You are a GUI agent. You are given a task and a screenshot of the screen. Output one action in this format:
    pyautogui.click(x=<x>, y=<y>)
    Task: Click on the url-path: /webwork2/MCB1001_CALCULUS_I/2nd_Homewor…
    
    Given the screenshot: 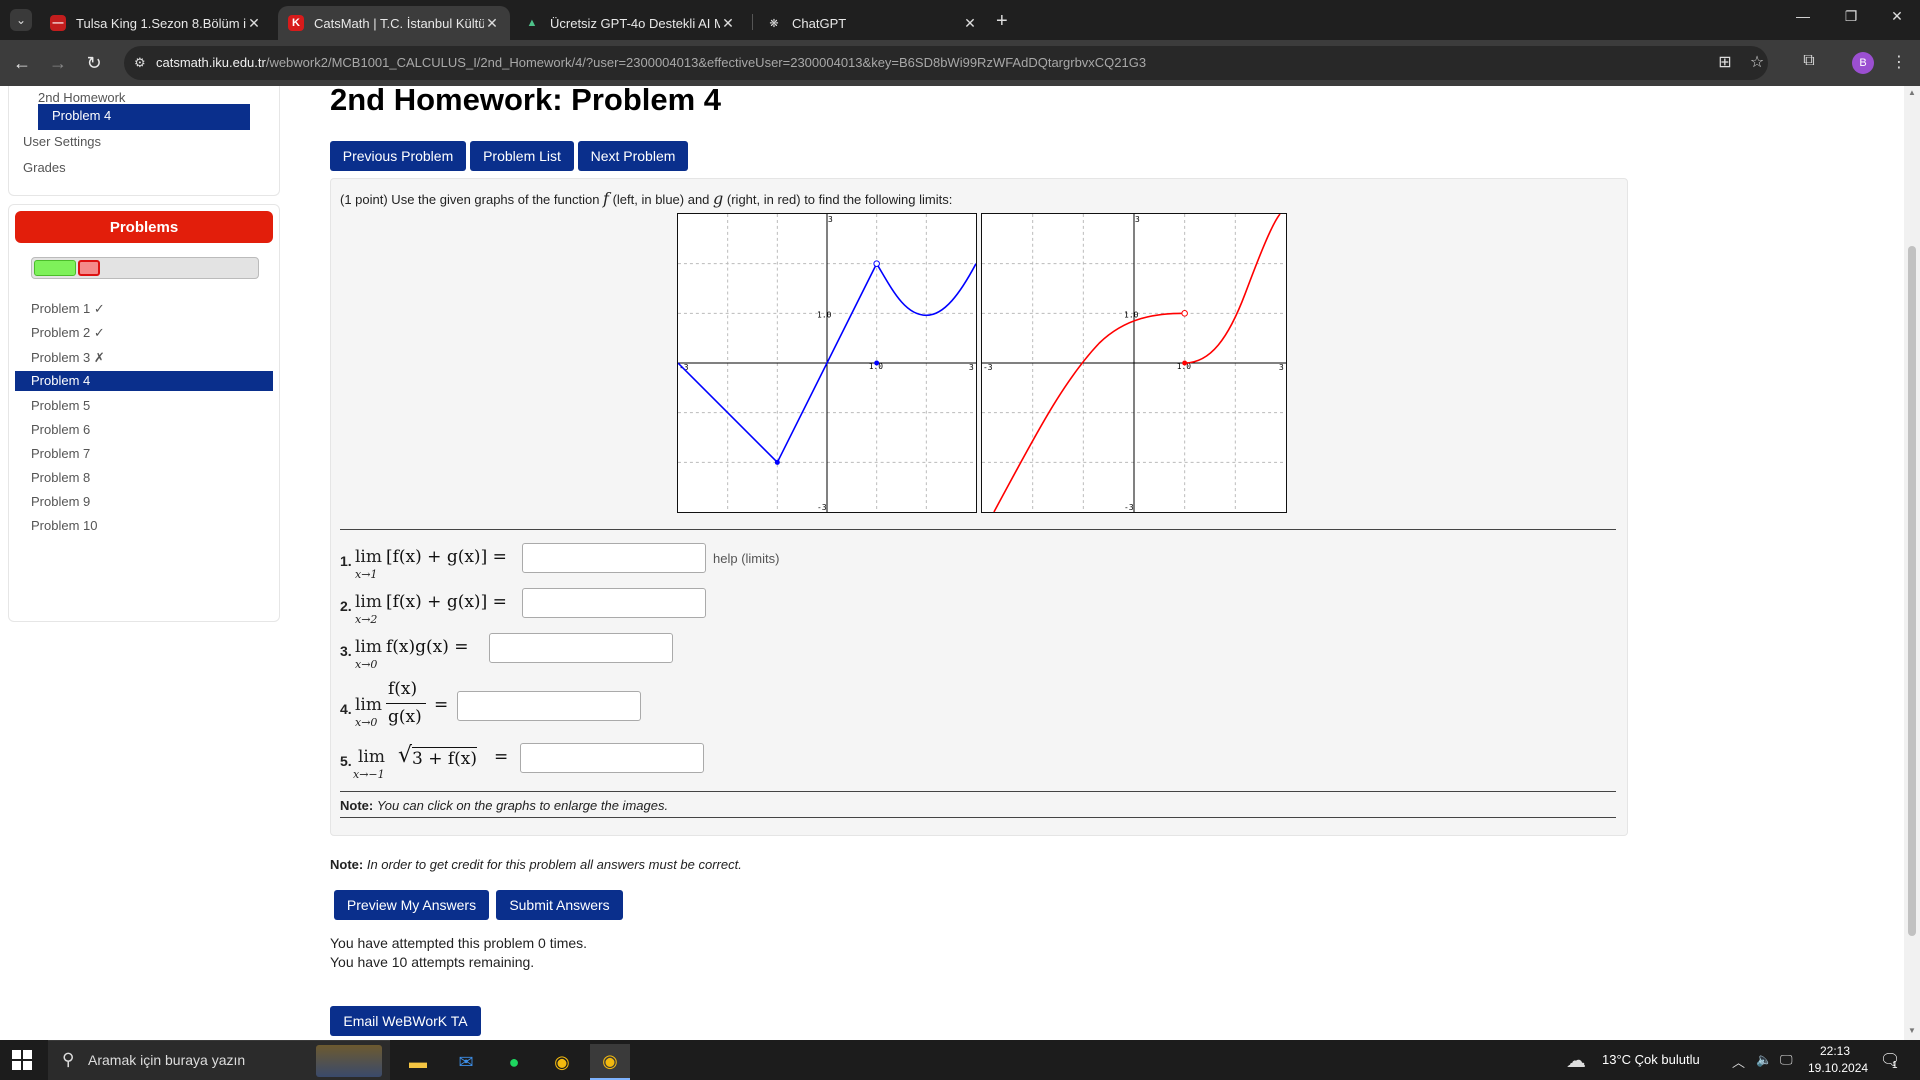 What is the action you would take?
    pyautogui.click(x=706, y=62)
    